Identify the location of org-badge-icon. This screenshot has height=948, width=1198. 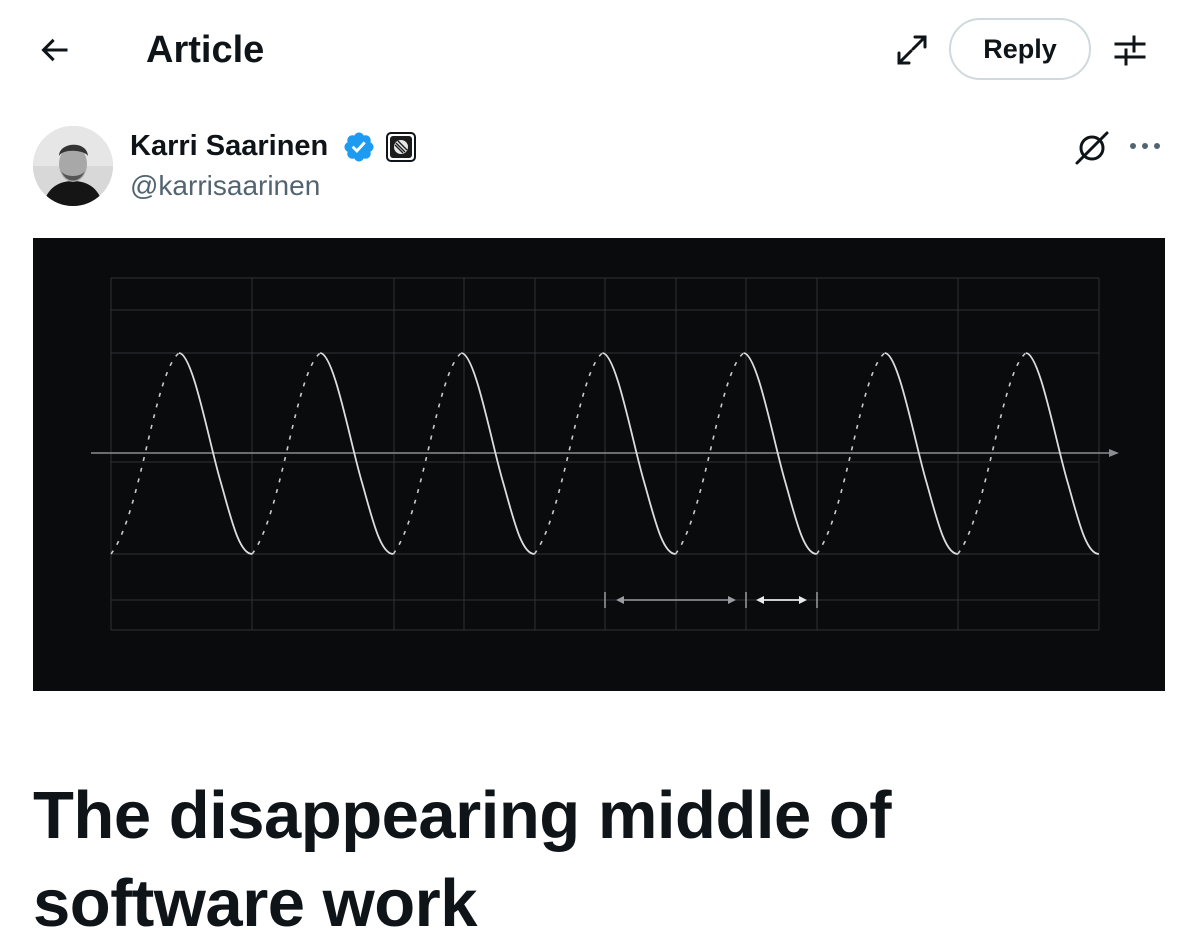
(401, 147).